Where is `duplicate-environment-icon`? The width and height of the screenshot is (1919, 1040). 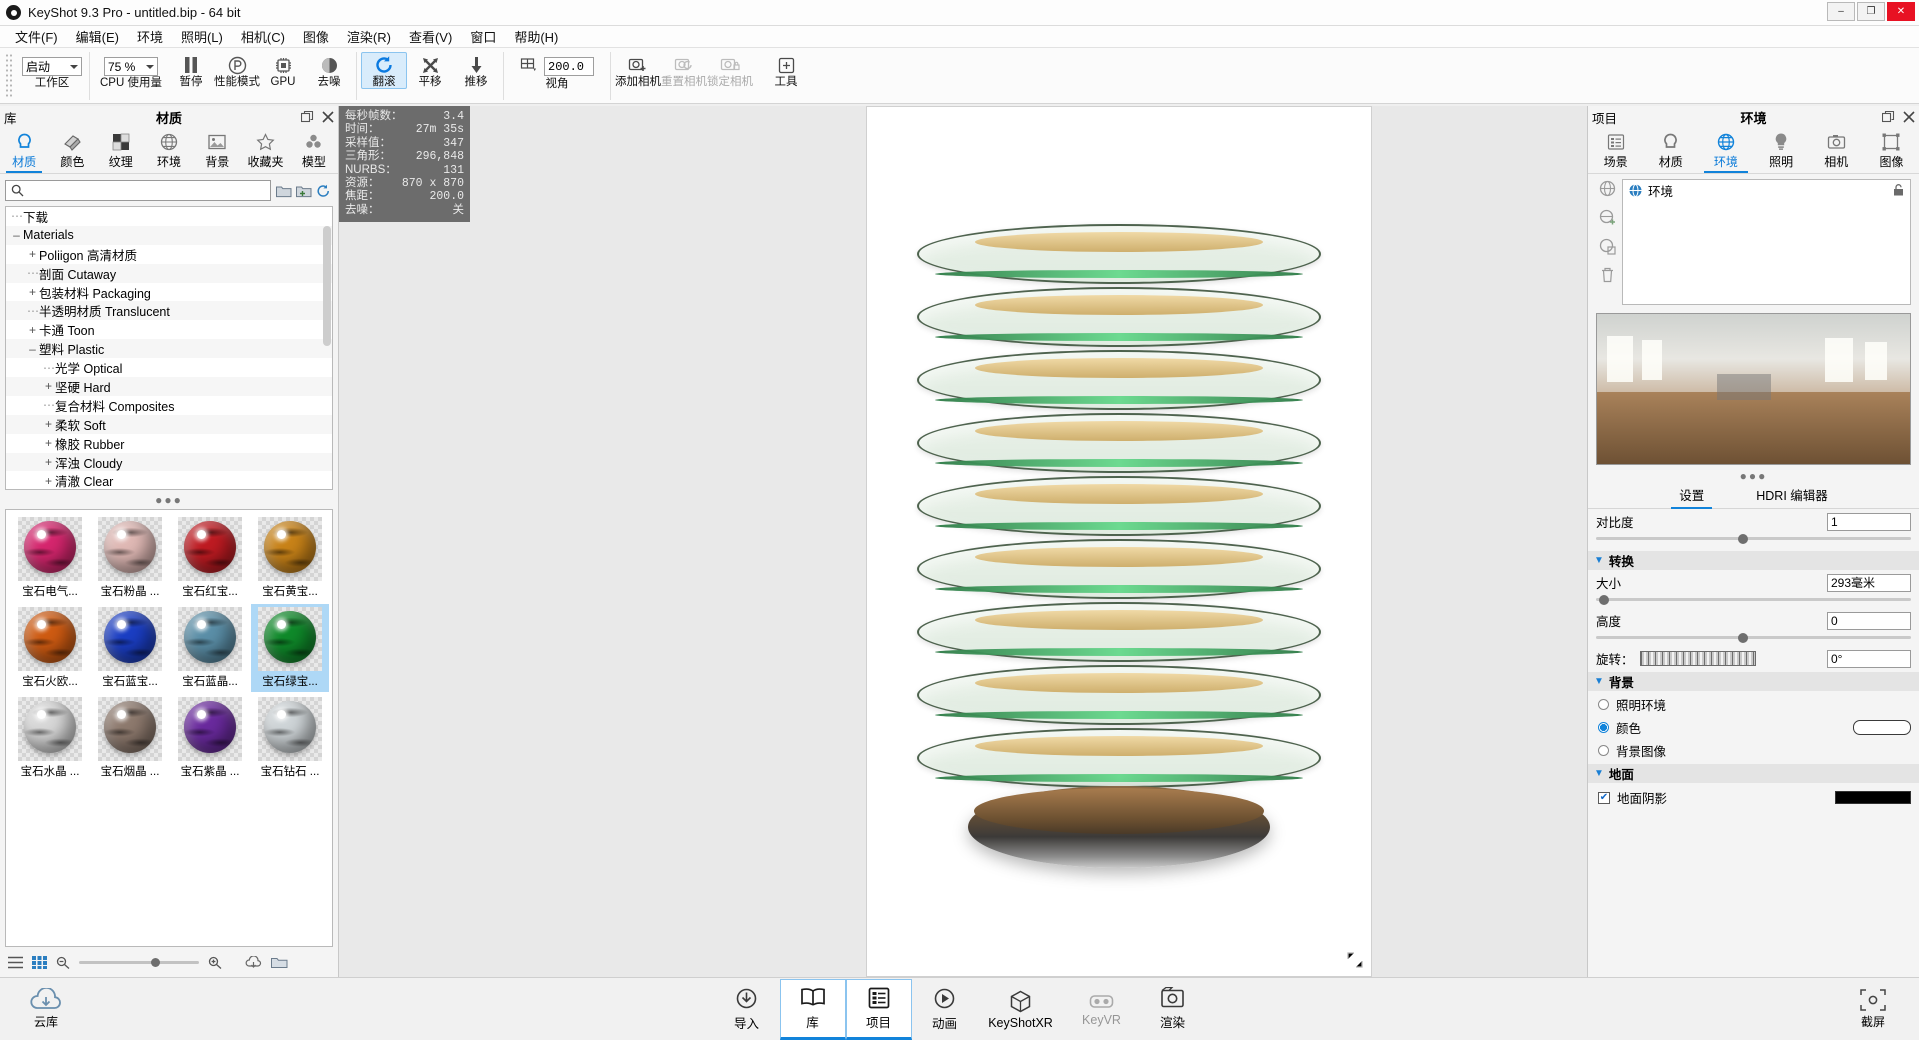
duplicate-environment-icon is located at coordinates (1607, 246).